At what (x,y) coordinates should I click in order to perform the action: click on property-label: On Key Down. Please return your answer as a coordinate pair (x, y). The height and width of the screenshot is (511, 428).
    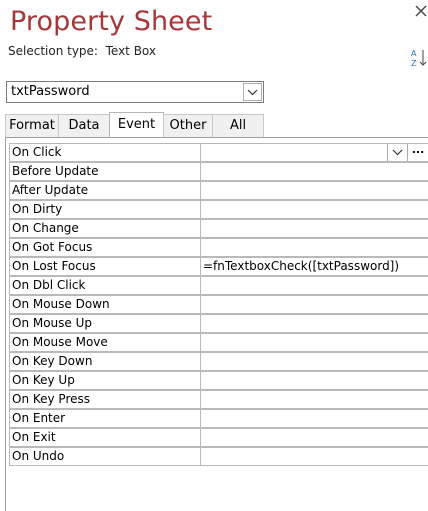
    Looking at the image, I should click on (104, 361).